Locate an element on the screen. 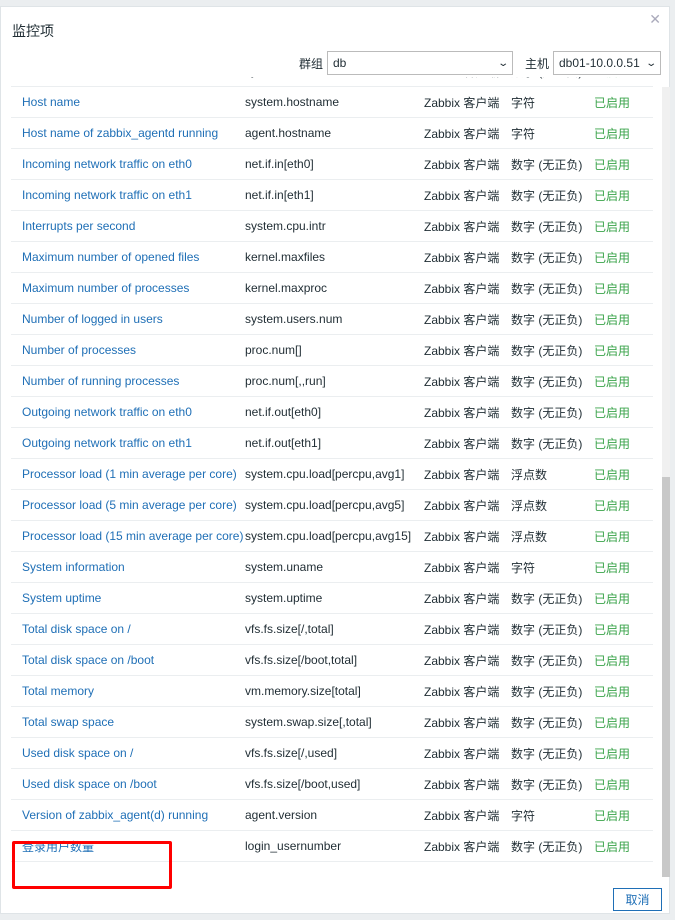 This screenshot has width=675, height=920. close-icon: ✕ is located at coordinates (655, 19).